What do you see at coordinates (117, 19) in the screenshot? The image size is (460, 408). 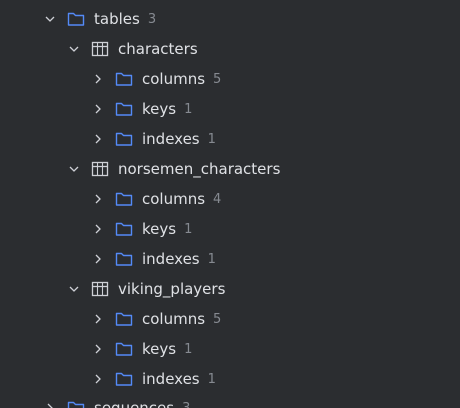 I see `tree-node-label: tables` at bounding box center [117, 19].